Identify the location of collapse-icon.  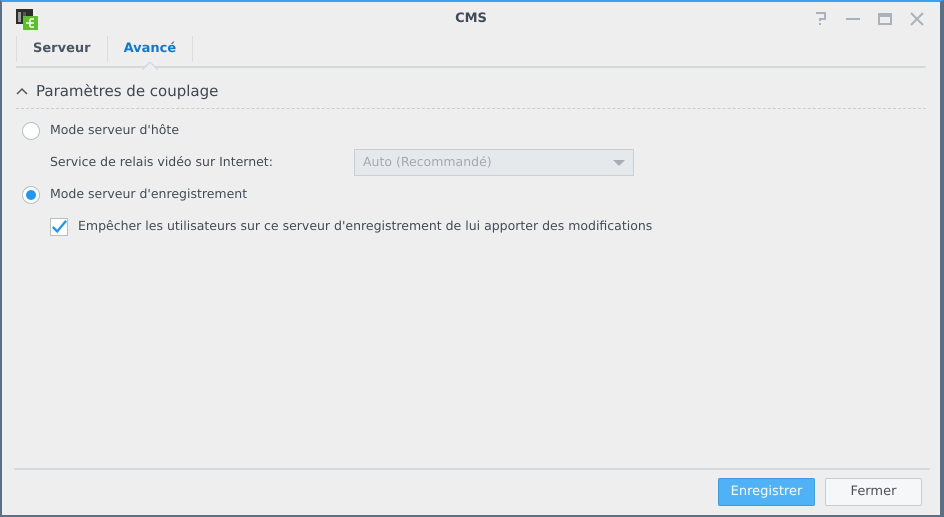
(22, 91).